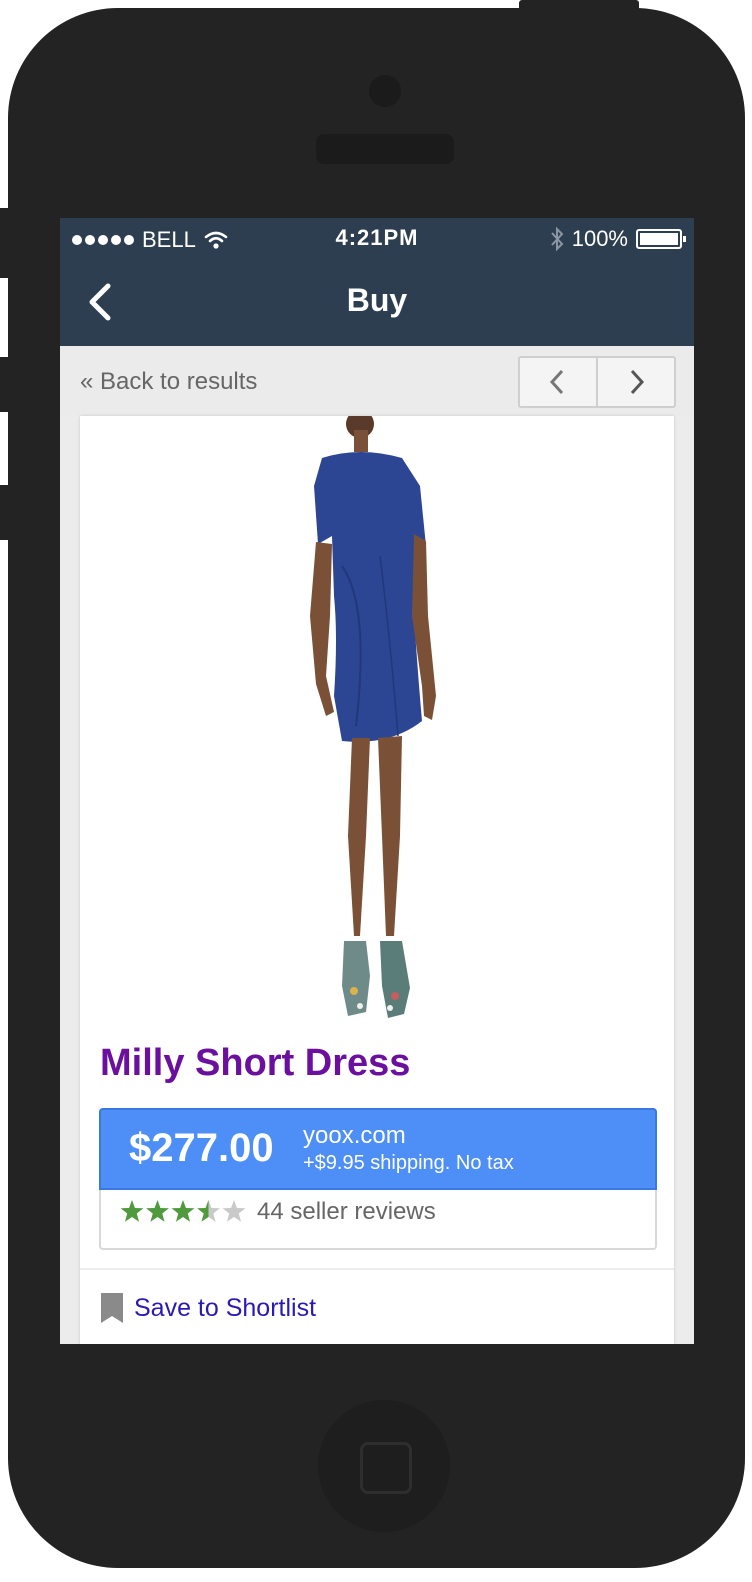 This screenshot has height=1582, width=752. I want to click on product-price: $277.00, so click(201, 1148).